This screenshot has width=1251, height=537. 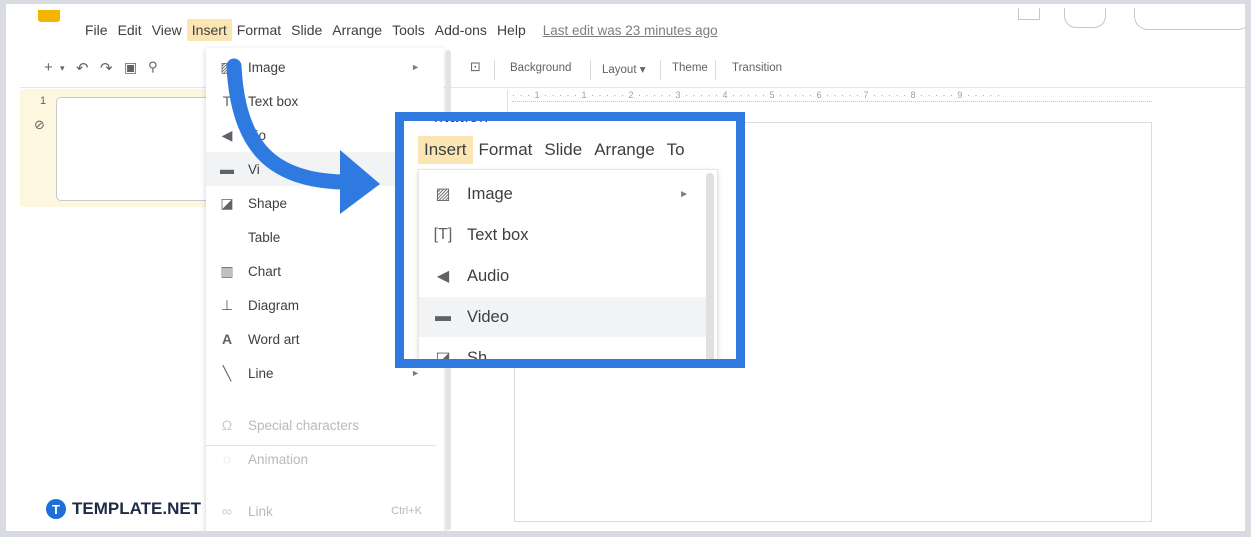 I want to click on line-icon: ╲, so click(x=227, y=372).